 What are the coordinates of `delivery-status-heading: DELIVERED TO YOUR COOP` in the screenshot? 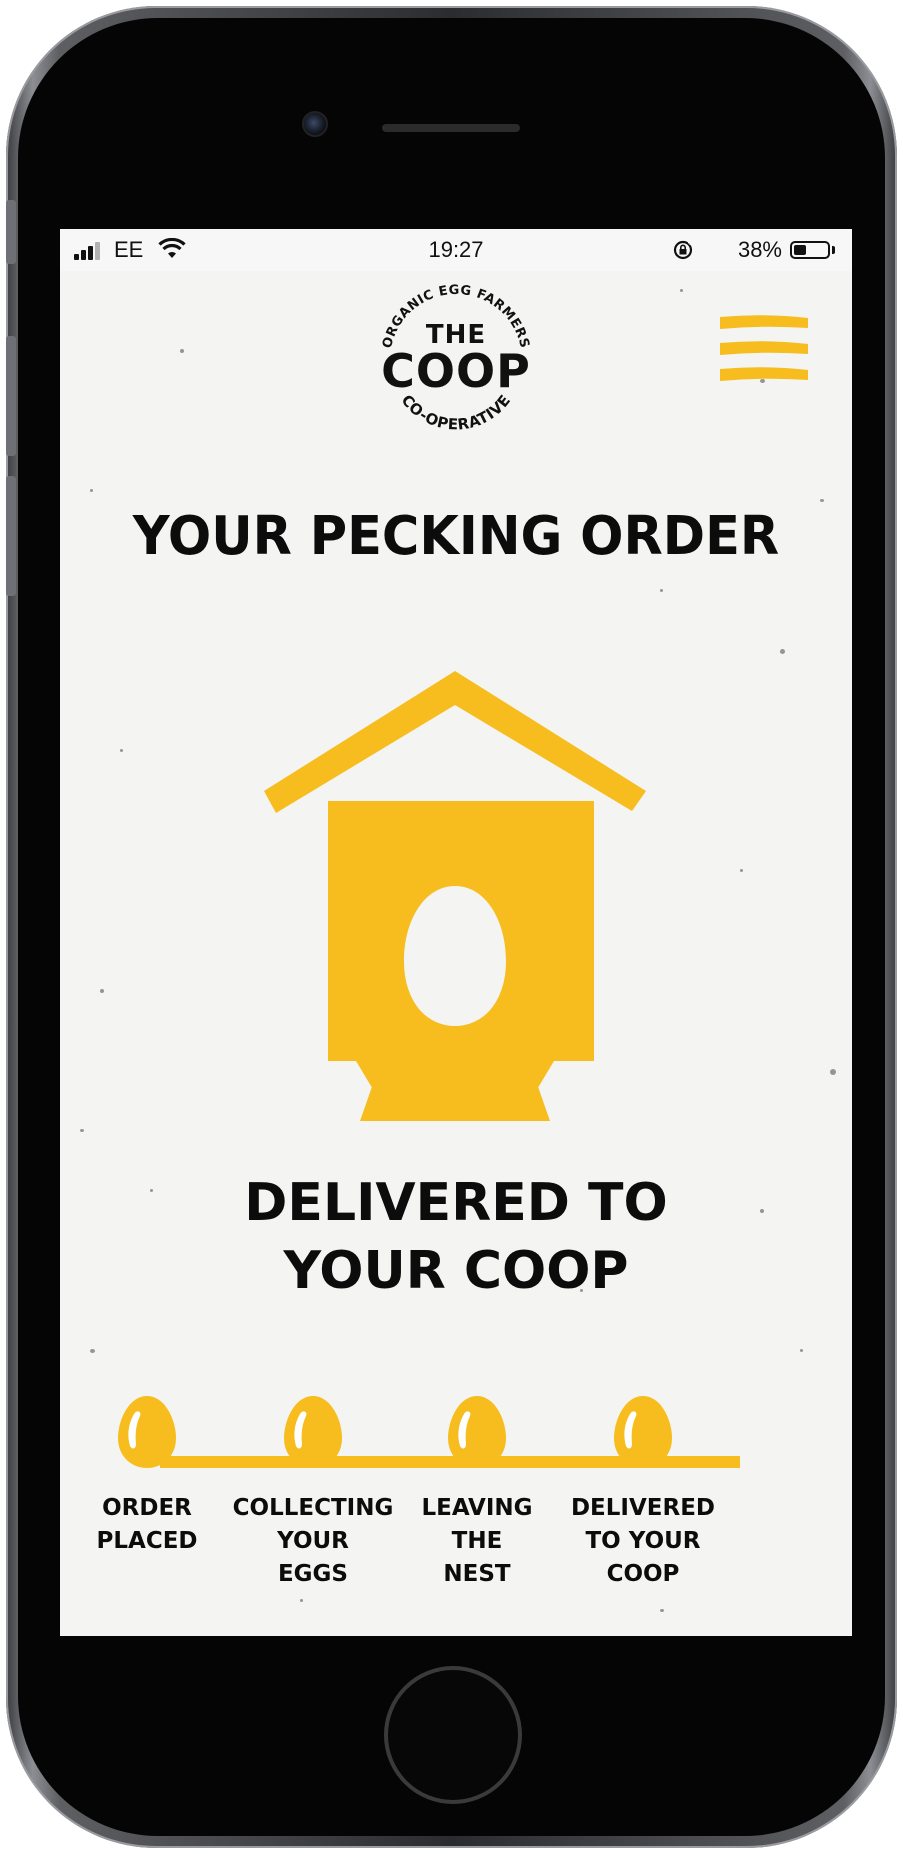 It's located at (456, 1237).